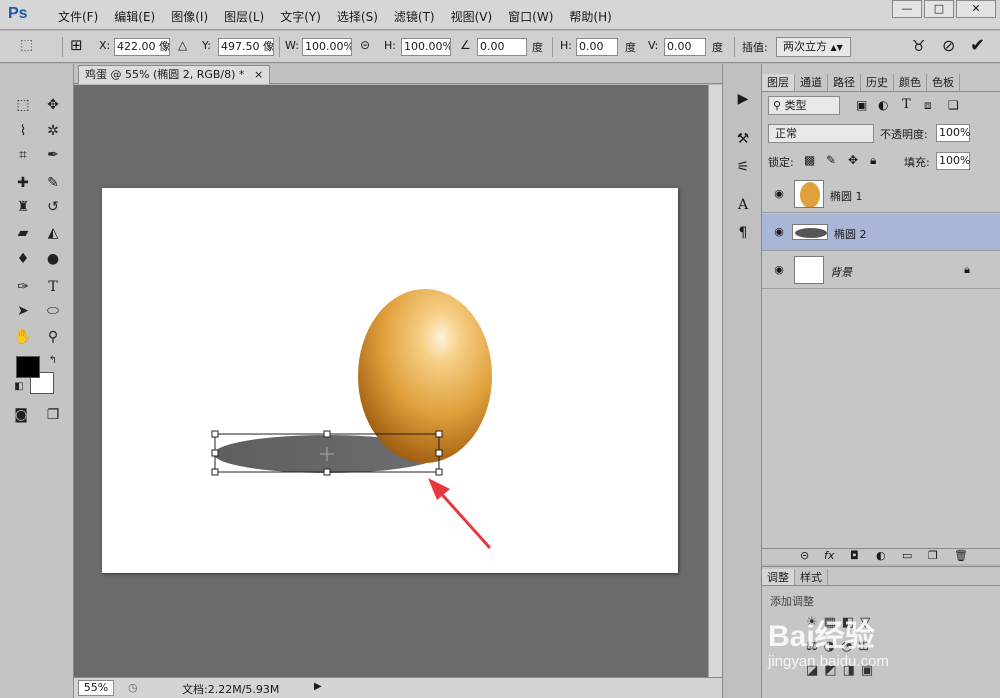 The image size is (1000, 698). Describe the element at coordinates (246, 47) in the screenshot. I see `y-field: 497.50 像` at that location.